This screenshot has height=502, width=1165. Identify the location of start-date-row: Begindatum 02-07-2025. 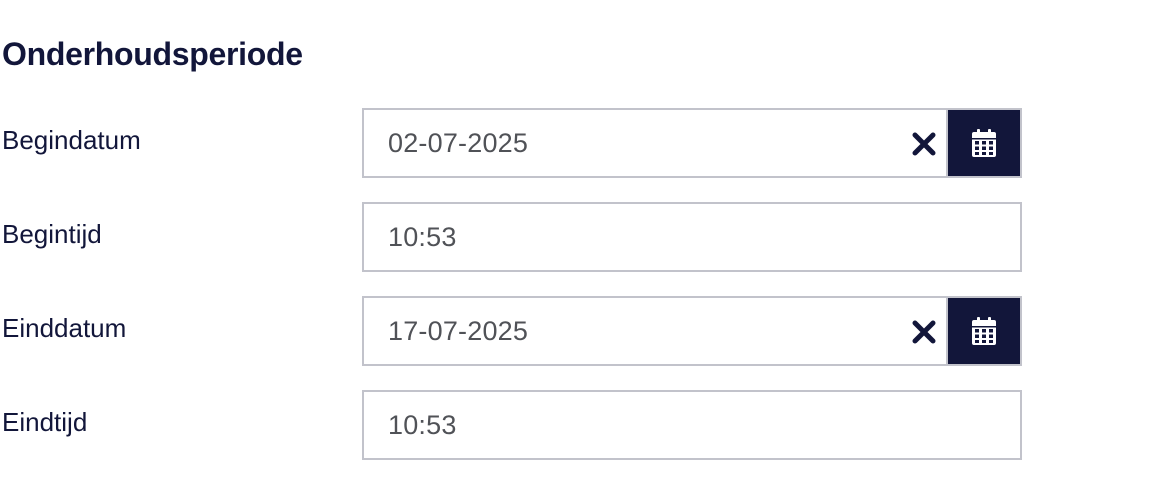
(582, 143).